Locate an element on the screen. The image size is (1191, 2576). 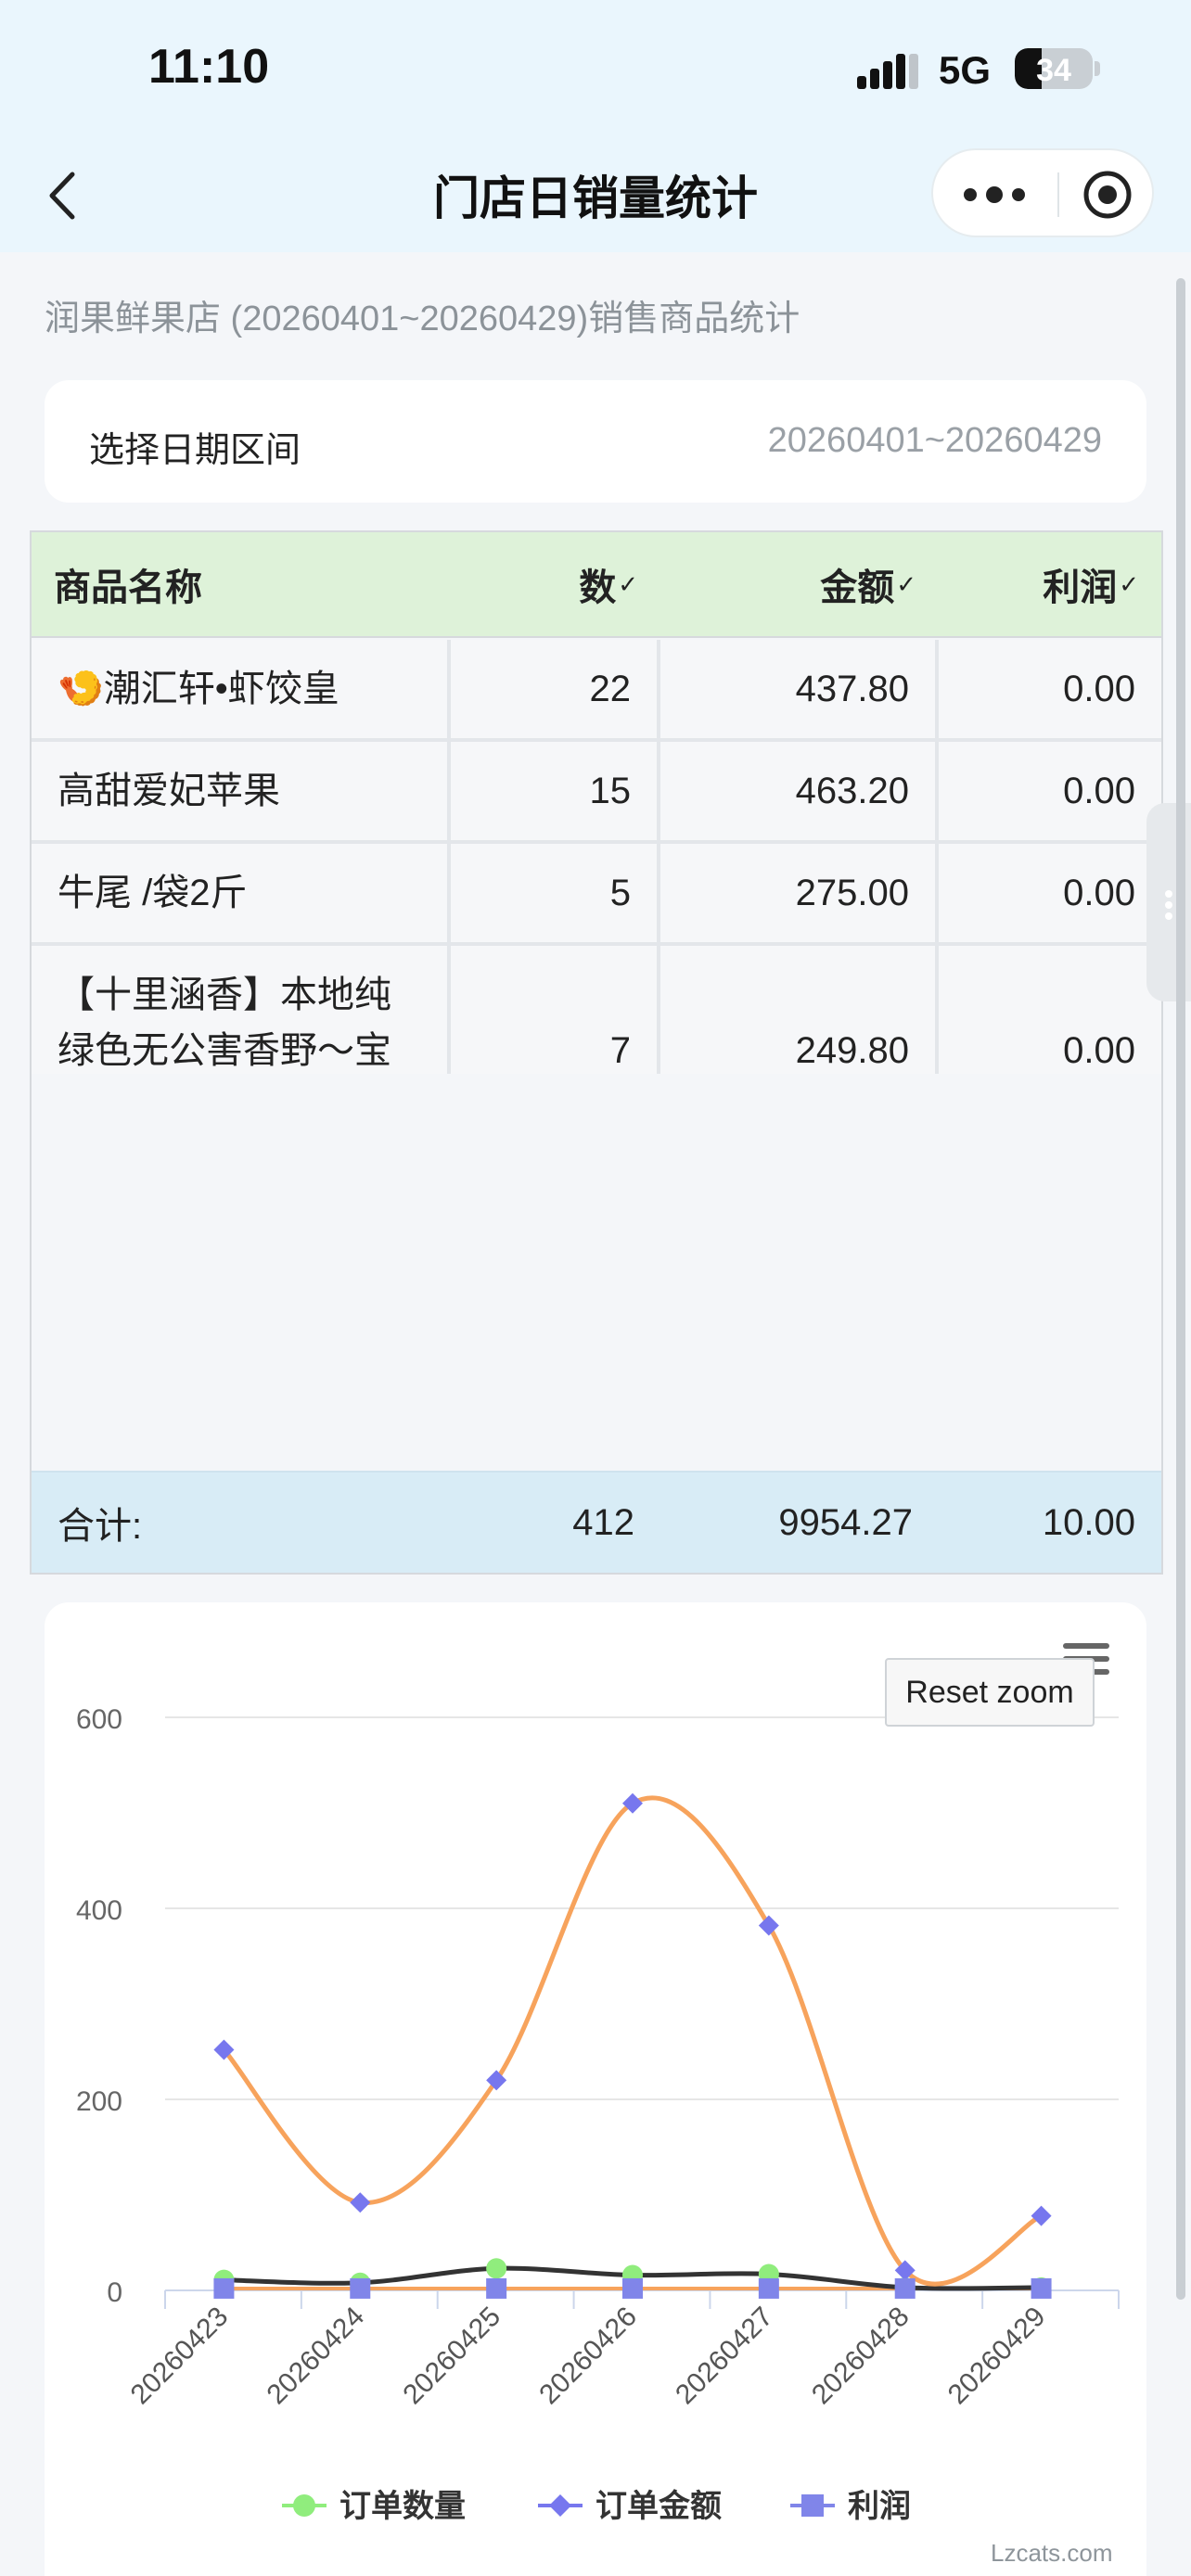
row-qty: 5 is located at coordinates (555, 895).